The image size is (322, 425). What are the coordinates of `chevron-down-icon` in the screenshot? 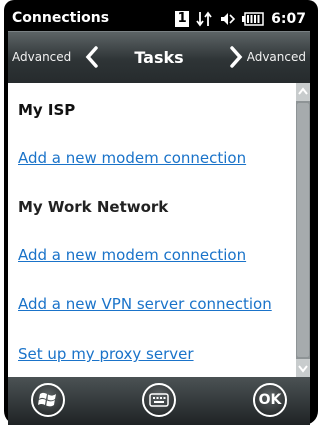 It's located at (303, 369).